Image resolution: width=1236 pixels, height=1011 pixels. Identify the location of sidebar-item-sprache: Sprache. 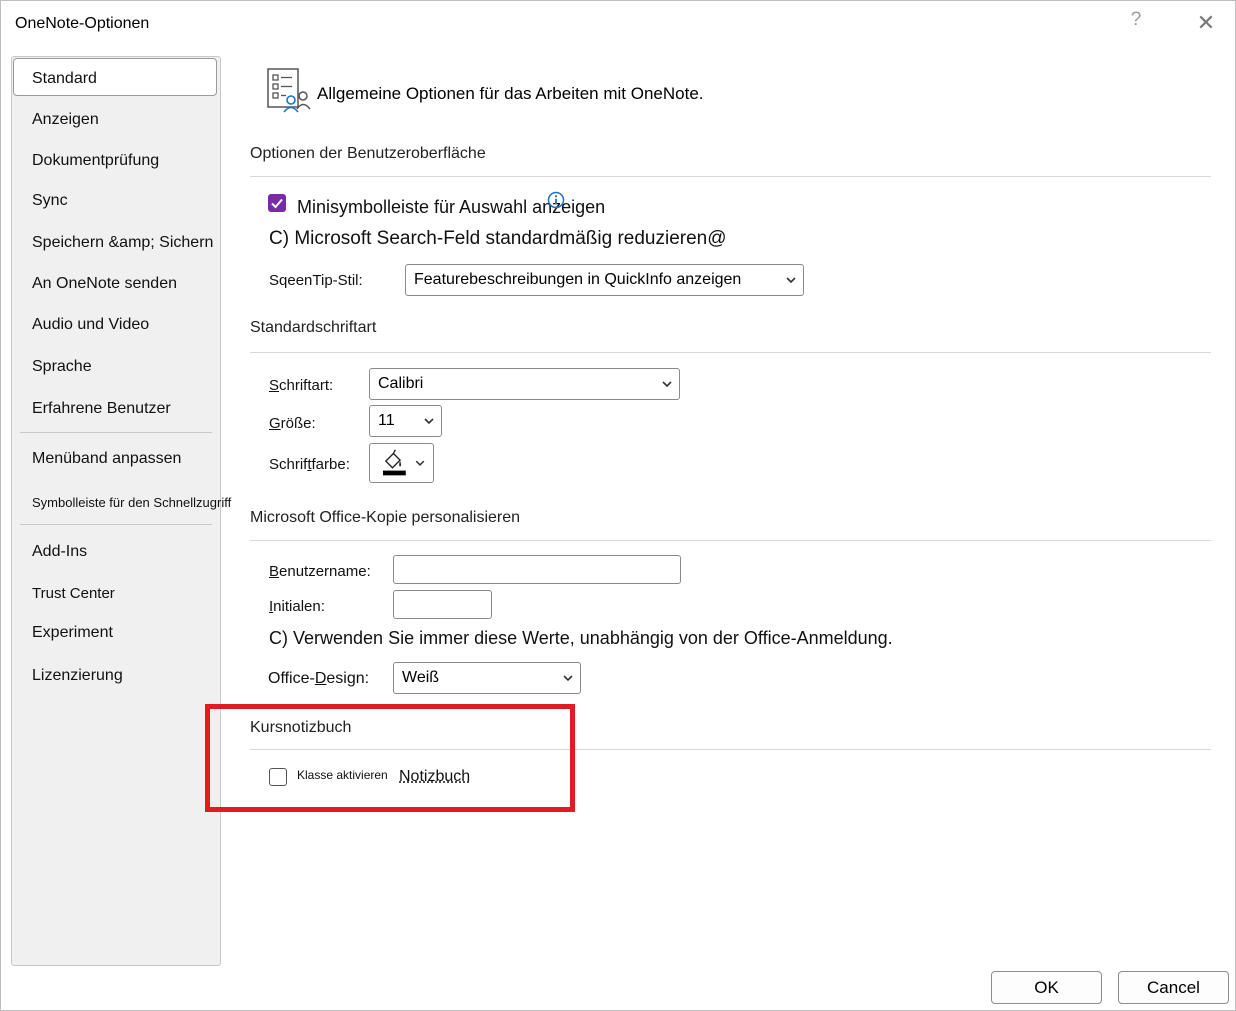
(62, 367).